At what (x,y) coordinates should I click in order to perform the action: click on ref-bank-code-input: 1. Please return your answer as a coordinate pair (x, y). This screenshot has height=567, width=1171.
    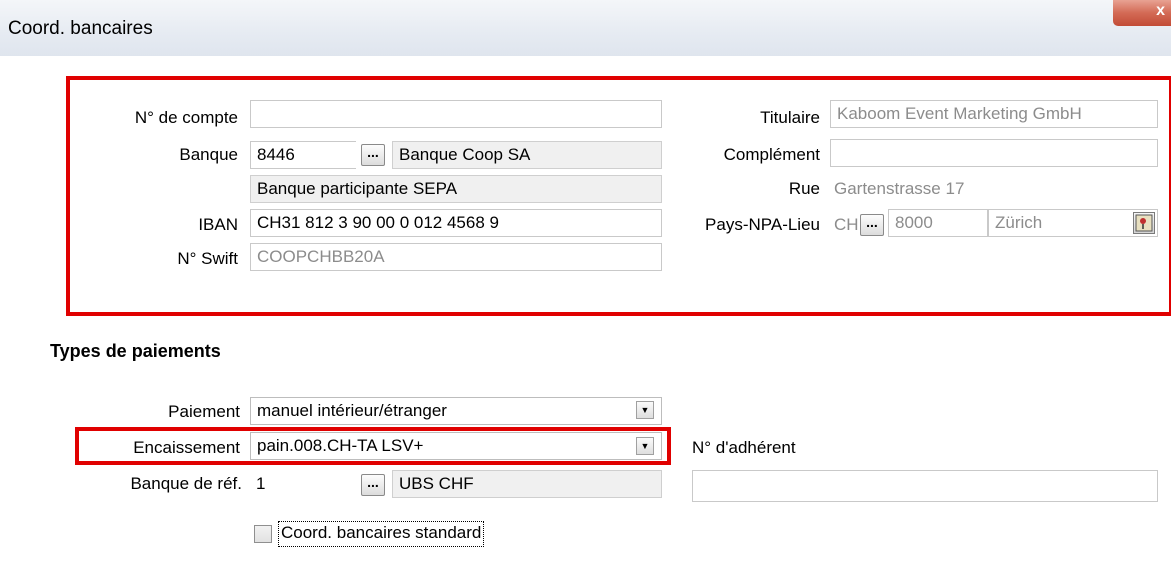
    Looking at the image, I should click on (302, 484).